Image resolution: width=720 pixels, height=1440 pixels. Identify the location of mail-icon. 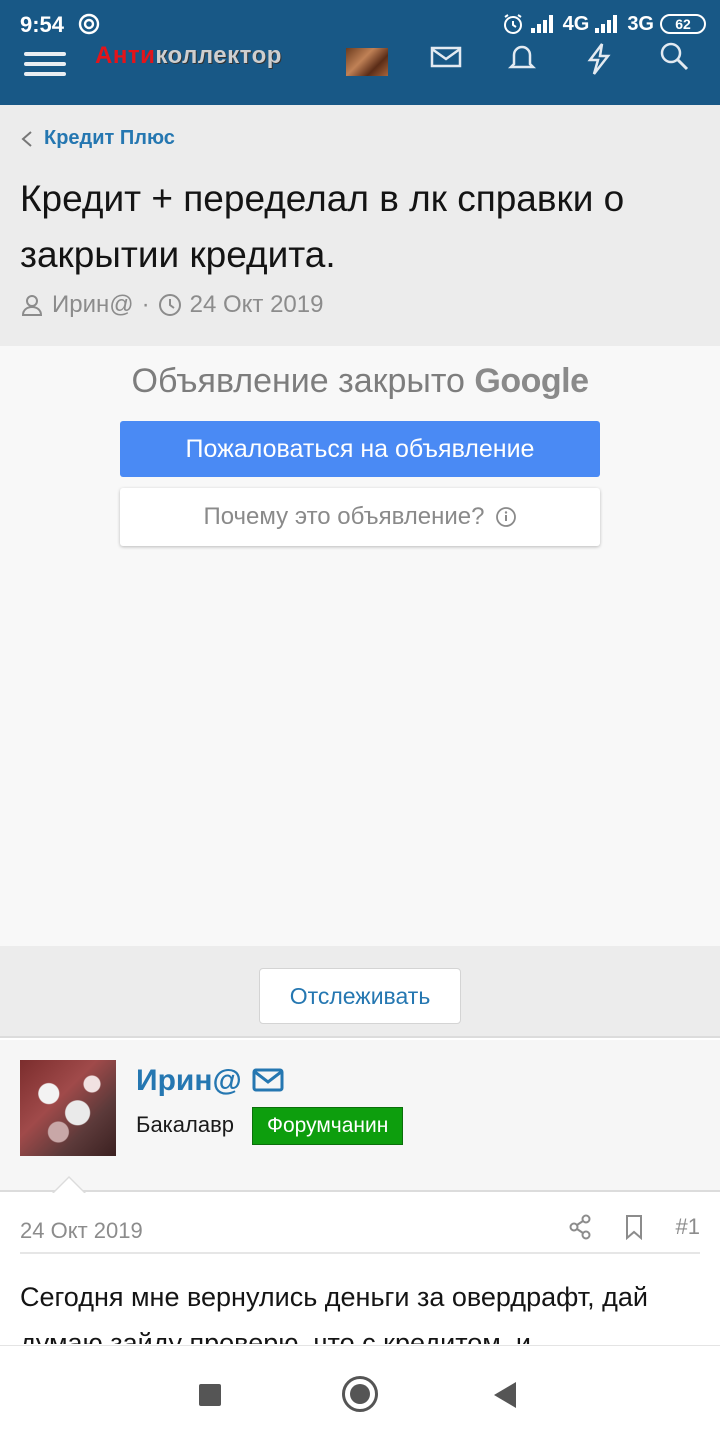
(446, 58).